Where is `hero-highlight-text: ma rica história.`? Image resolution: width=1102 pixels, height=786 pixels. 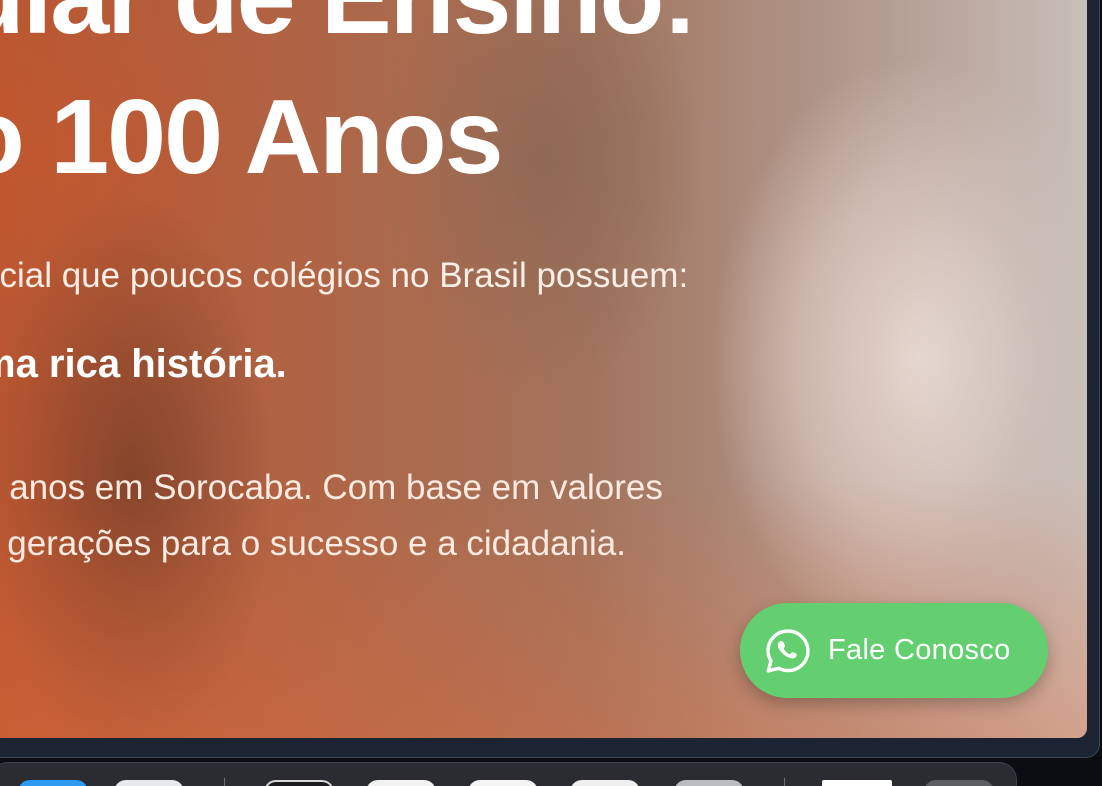 hero-highlight-text: ma rica história. is located at coordinates (143, 364).